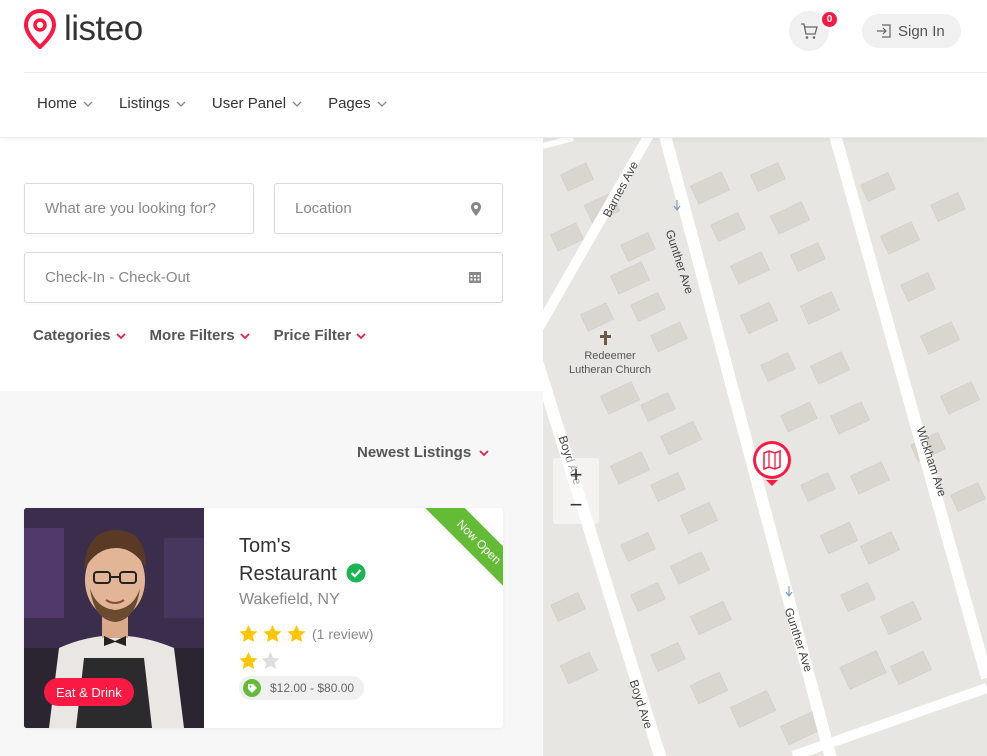  I want to click on header-divider, so click(505, 72).